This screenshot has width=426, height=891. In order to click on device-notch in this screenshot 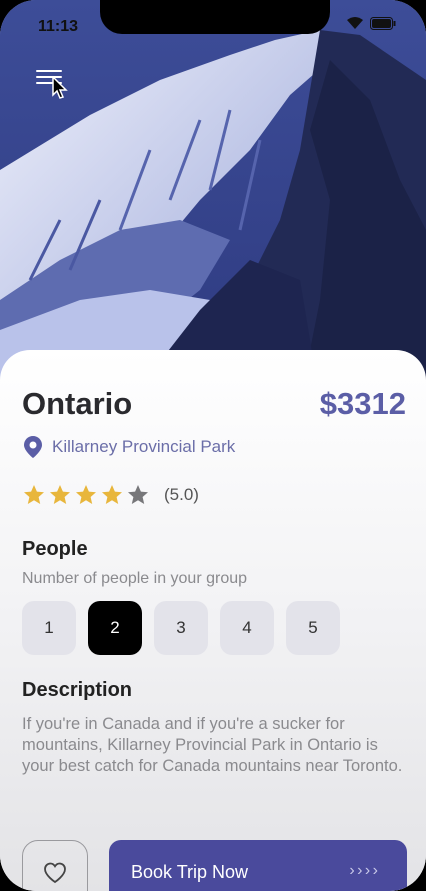, I will do `click(215, 17)`.